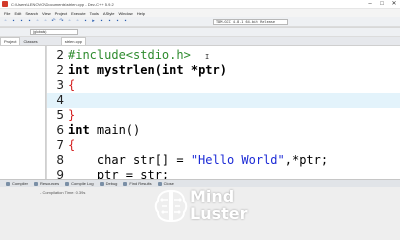 The width and height of the screenshot is (400, 240). What do you see at coordinates (223, 115) in the screenshot?
I see `code-line: 5}` at bounding box center [223, 115].